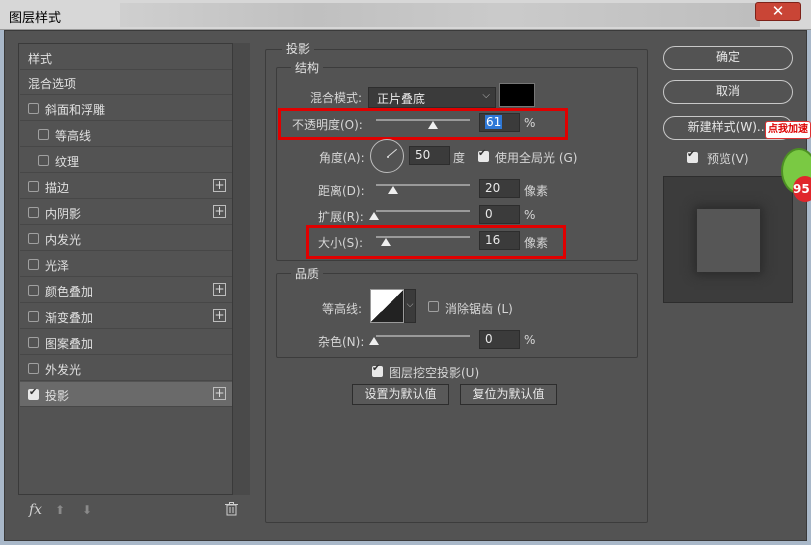  What do you see at coordinates (423, 120) in the screenshot?
I see `opacity-slider-track` at bounding box center [423, 120].